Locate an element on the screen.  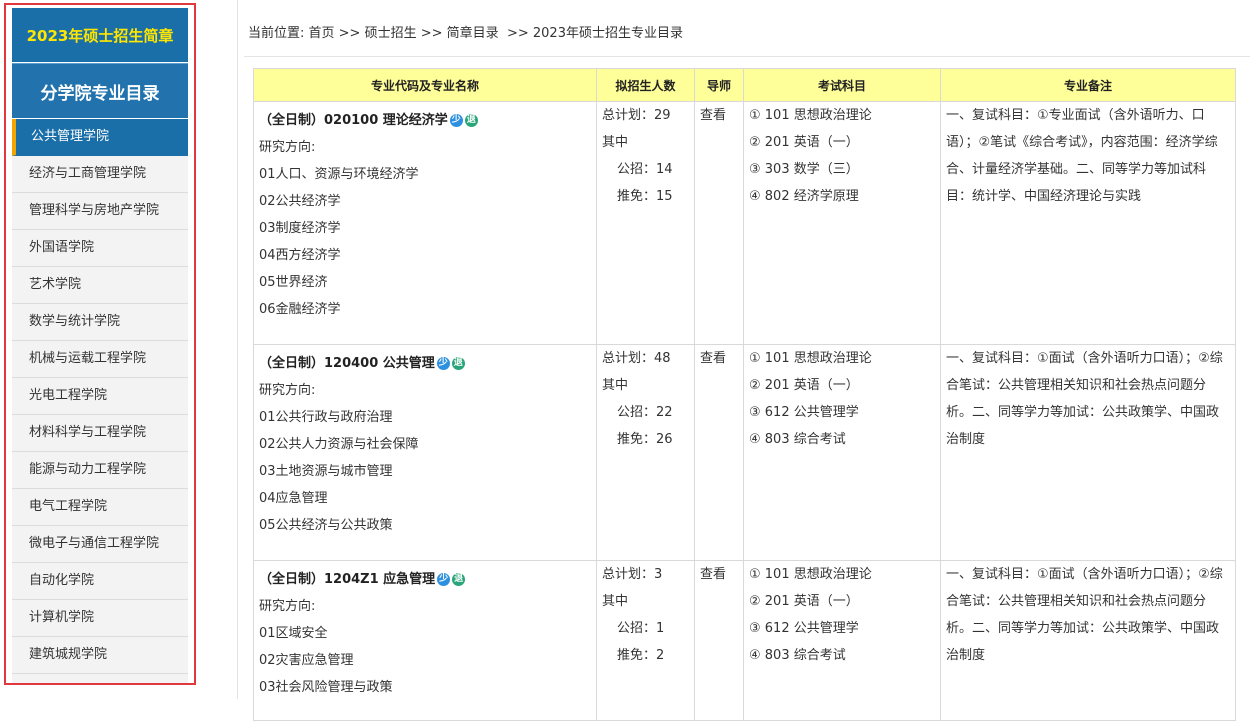
enrollment-cell: 总计划：48 其中 公招：22 推免：26 is located at coordinates (645, 452).